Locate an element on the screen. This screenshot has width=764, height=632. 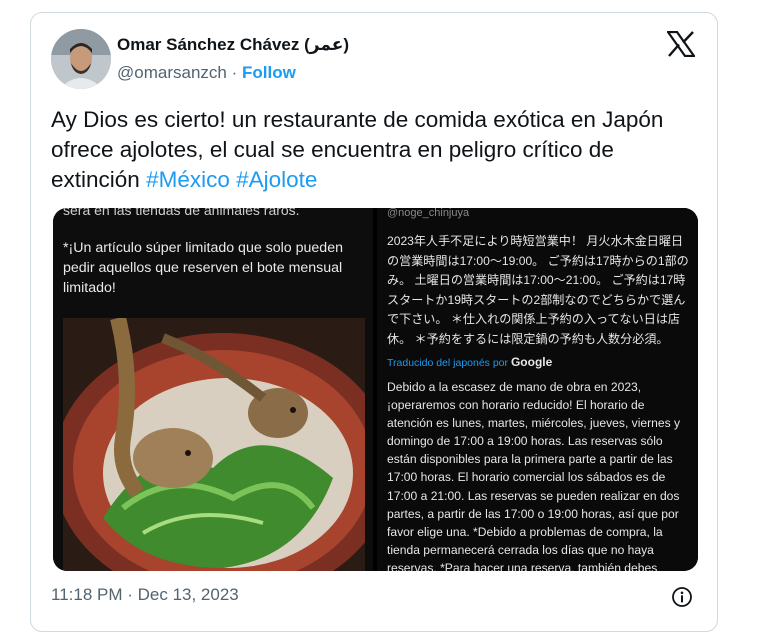
x-logo-icon is located at coordinates (681, 44).